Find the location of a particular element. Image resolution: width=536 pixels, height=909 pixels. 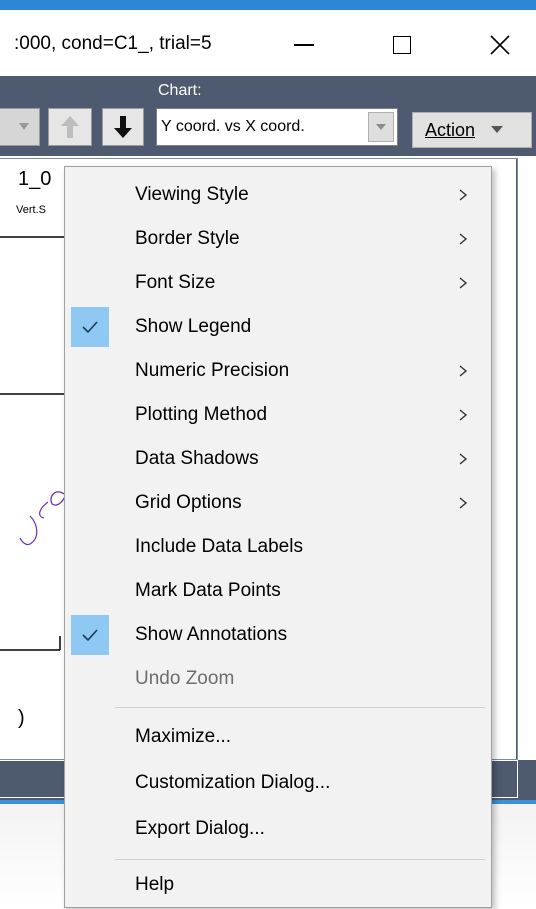

menu-item-label: Show Legend is located at coordinates (193, 326).